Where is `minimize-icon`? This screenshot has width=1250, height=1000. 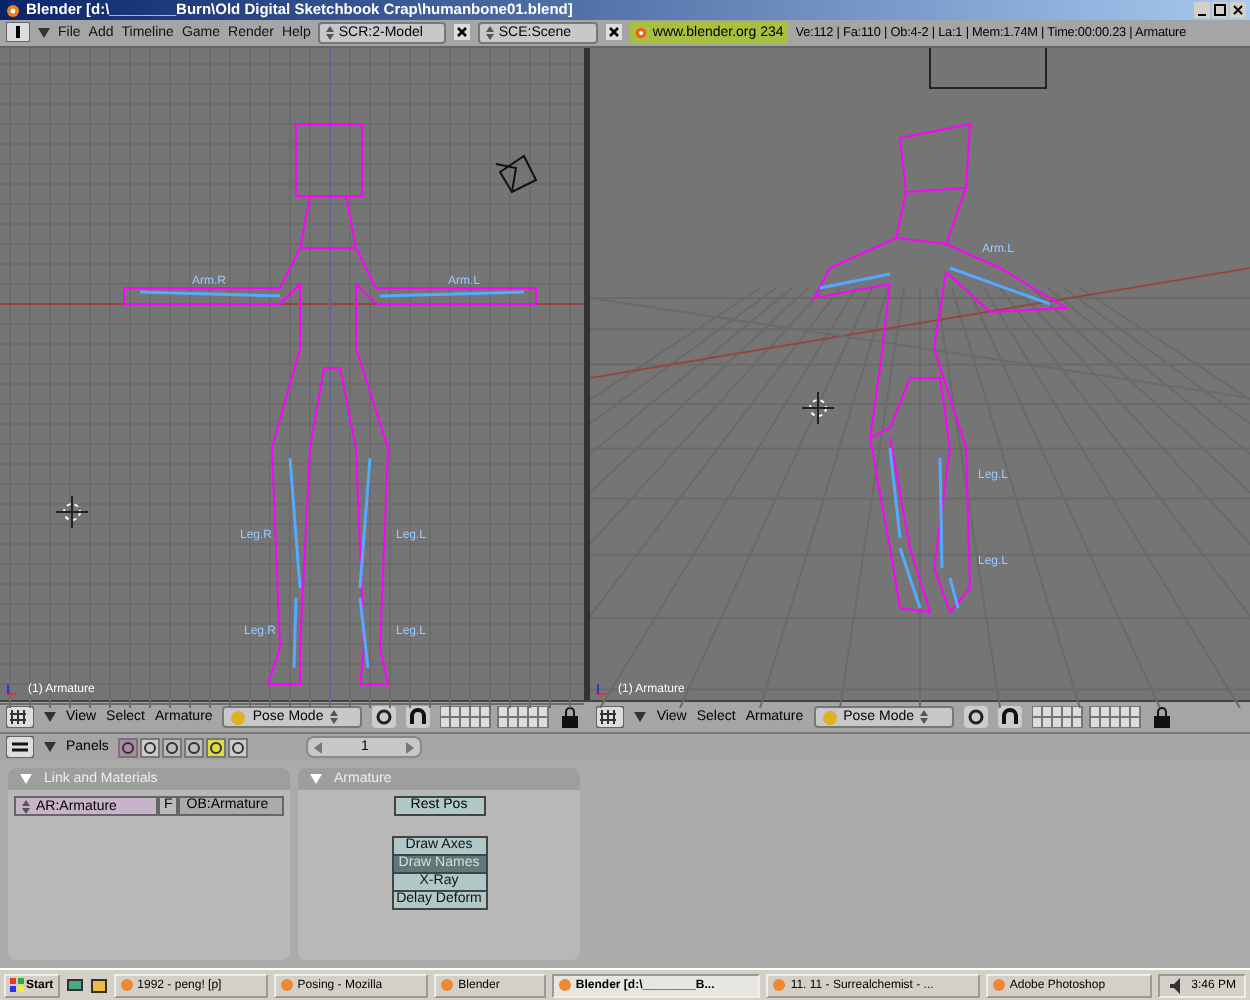
minimize-icon is located at coordinates (1202, 9).